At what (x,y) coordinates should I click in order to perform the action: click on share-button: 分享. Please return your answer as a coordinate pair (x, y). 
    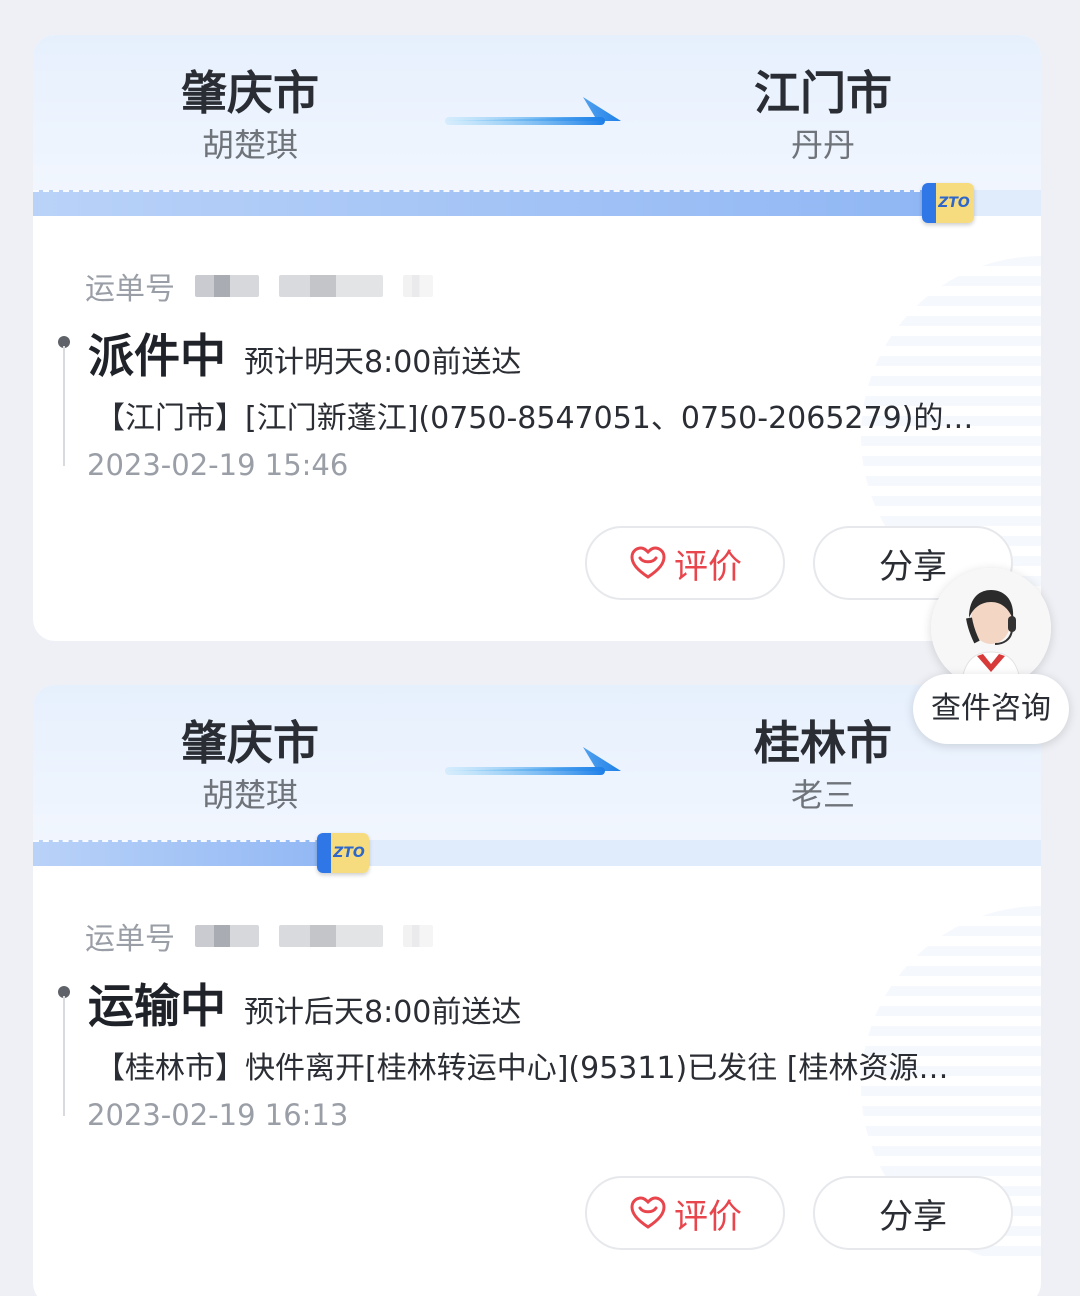
    Looking at the image, I should click on (913, 1213).